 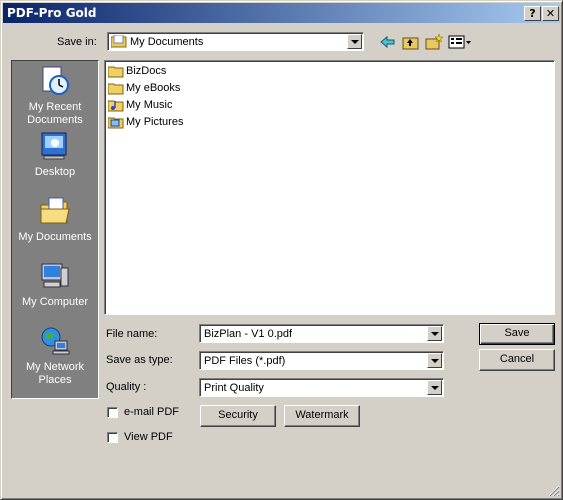 What do you see at coordinates (148, 437) in the screenshot?
I see `view-pdf-label: View PDF` at bounding box center [148, 437].